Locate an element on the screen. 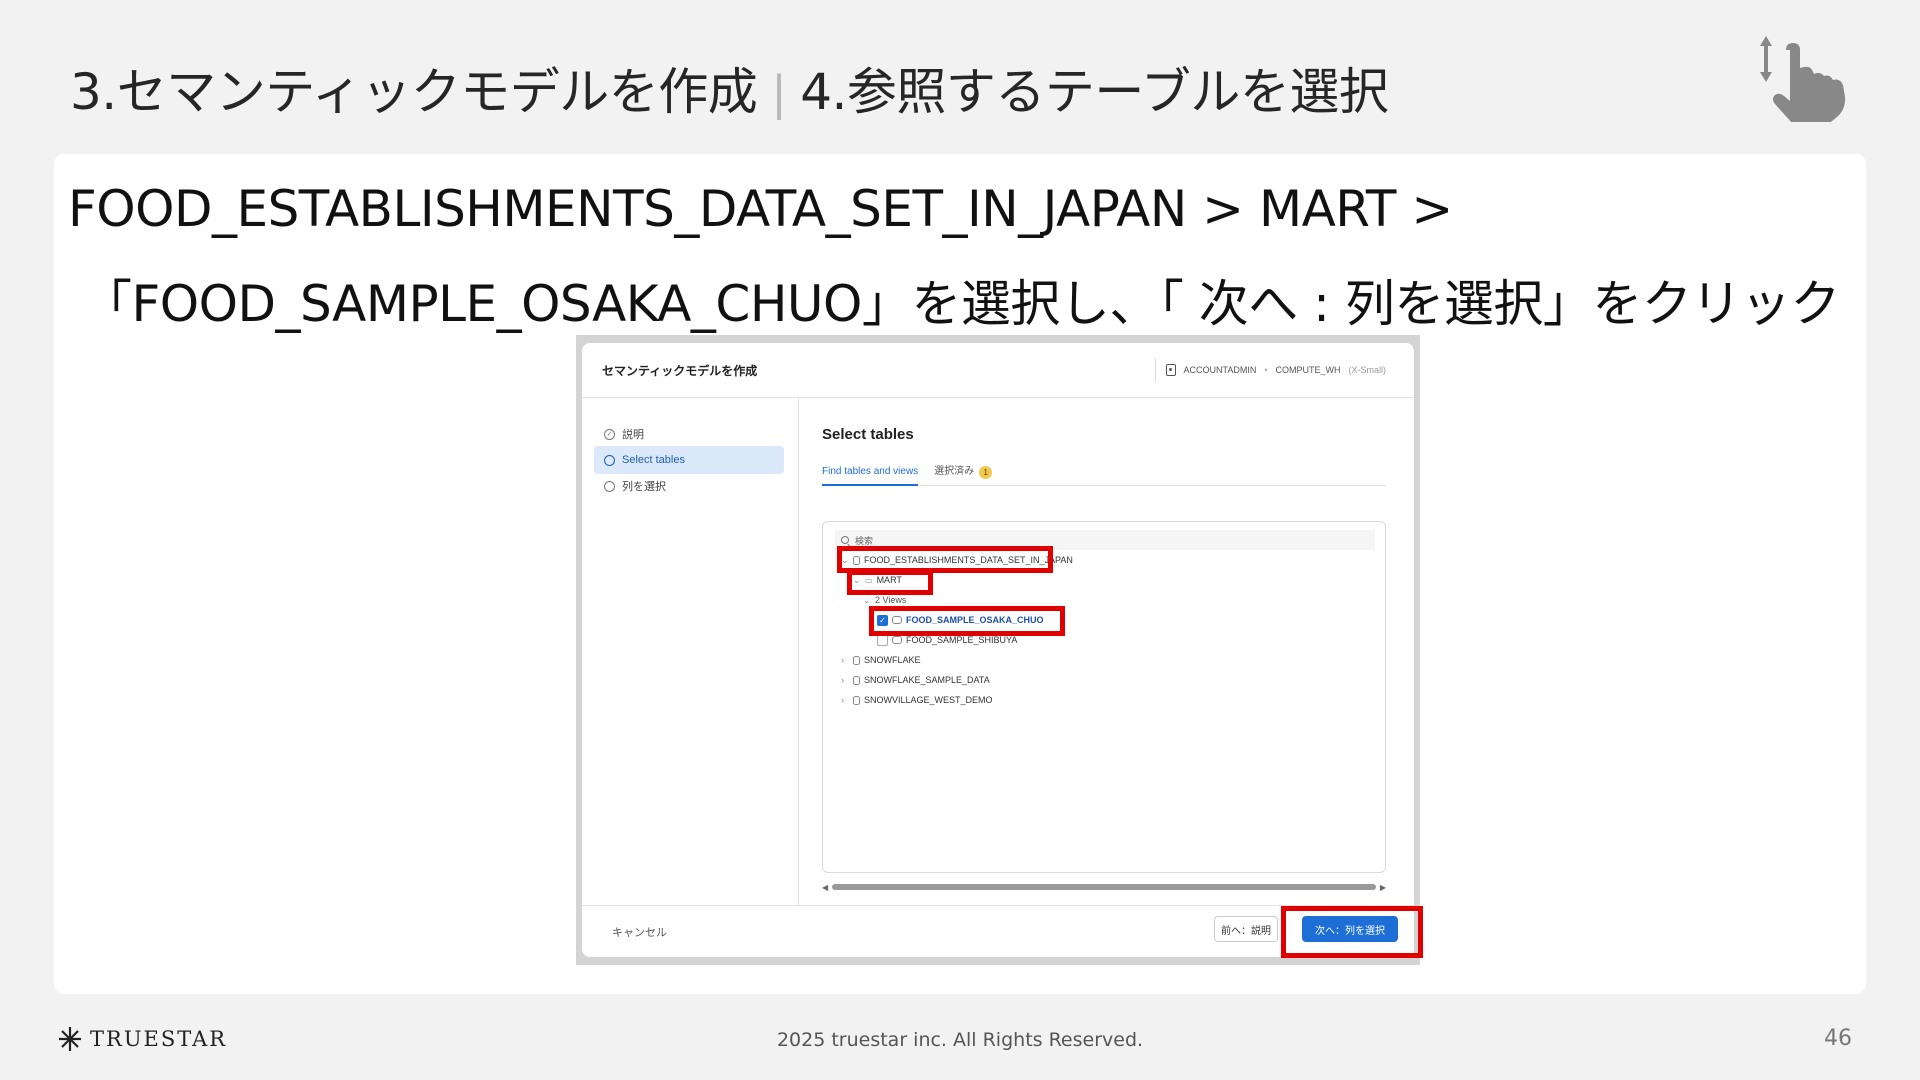 This screenshot has height=1080, width=1920. check-circle-icon: ✓ is located at coordinates (609, 434).